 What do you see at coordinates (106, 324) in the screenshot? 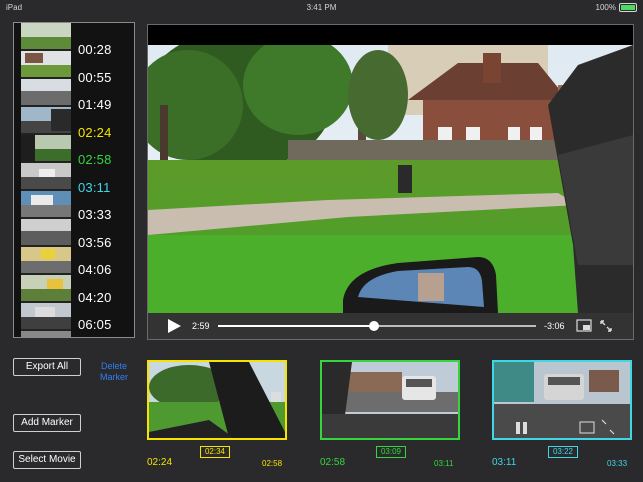
I see `marker-time-item: 06:05` at bounding box center [106, 324].